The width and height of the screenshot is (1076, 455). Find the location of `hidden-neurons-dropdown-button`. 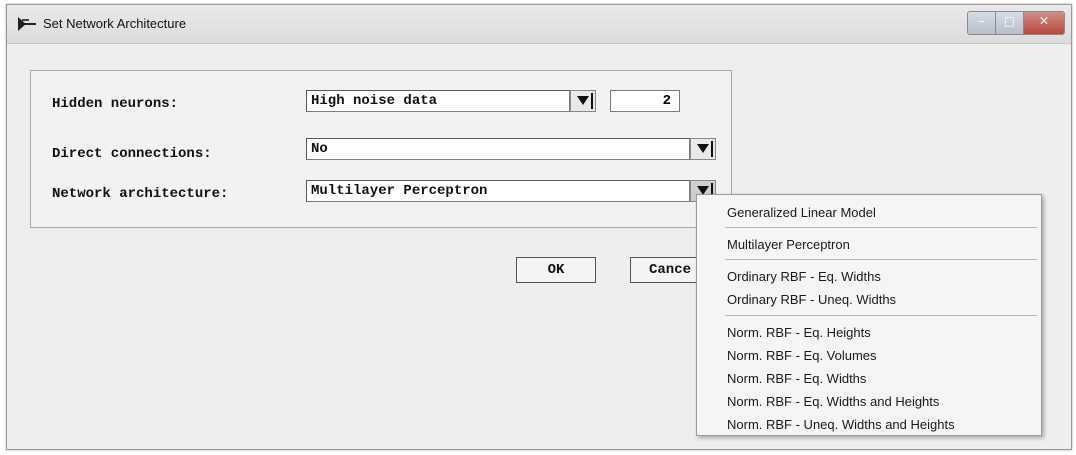

hidden-neurons-dropdown-button is located at coordinates (583, 101).